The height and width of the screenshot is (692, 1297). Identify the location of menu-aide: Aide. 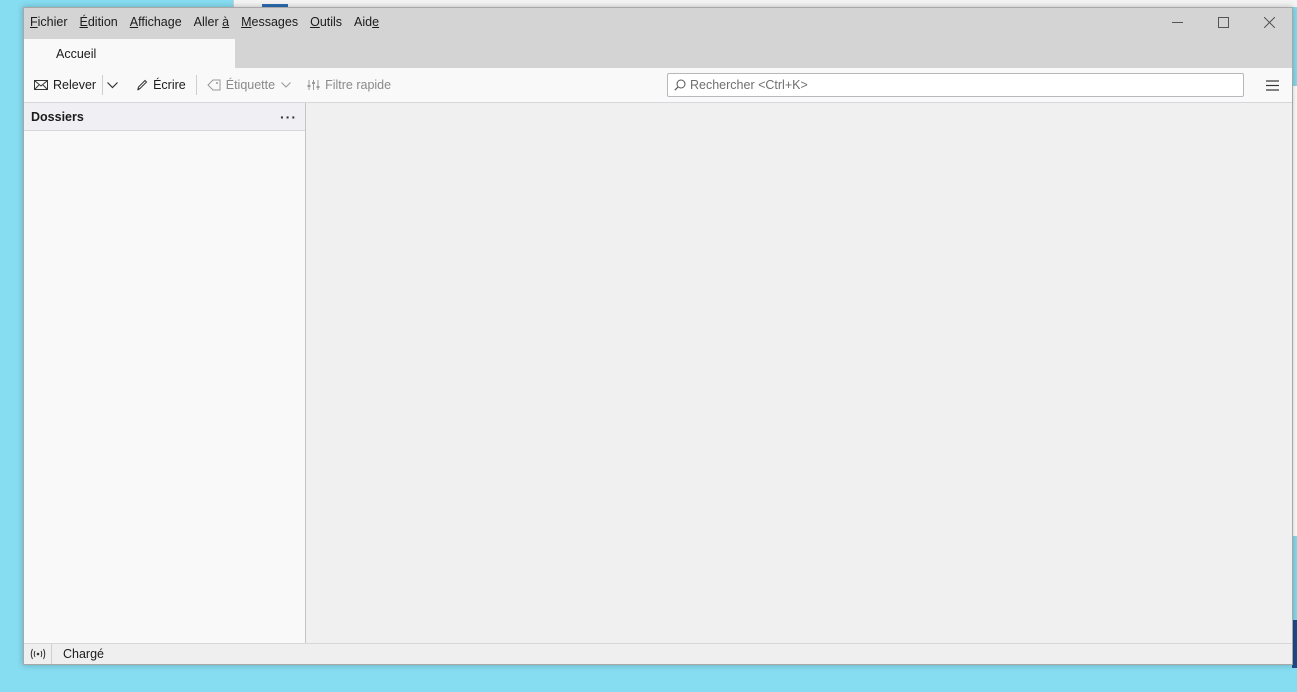
(369, 22).